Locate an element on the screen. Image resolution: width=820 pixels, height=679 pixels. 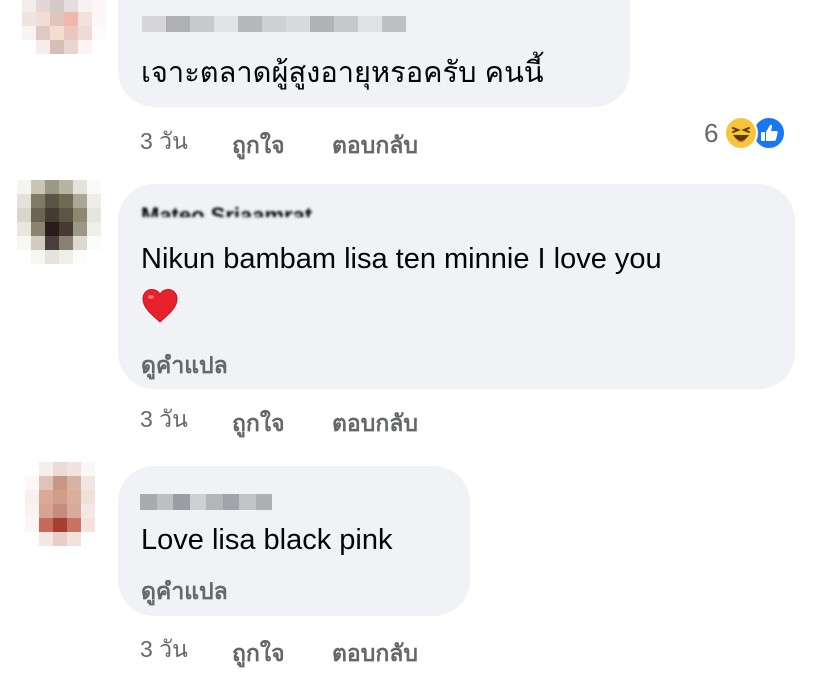
comment-text: เจาะตลาดผู้สูงอายุหรอครับ คนนี้ is located at coordinates (342, 73).